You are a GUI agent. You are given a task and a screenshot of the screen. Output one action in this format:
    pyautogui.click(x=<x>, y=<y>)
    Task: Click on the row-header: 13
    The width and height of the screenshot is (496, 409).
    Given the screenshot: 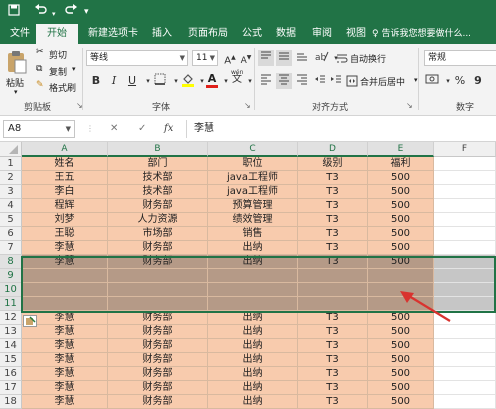 What is the action you would take?
    pyautogui.click(x=11, y=332)
    